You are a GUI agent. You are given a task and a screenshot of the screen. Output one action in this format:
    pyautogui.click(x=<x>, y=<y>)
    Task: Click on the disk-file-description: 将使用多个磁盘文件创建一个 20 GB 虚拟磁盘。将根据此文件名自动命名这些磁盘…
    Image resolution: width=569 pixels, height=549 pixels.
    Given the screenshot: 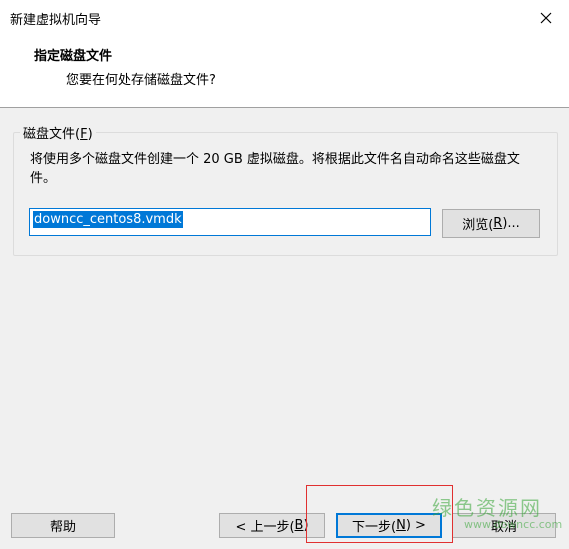 What is the action you would take?
    pyautogui.click(x=275, y=169)
    